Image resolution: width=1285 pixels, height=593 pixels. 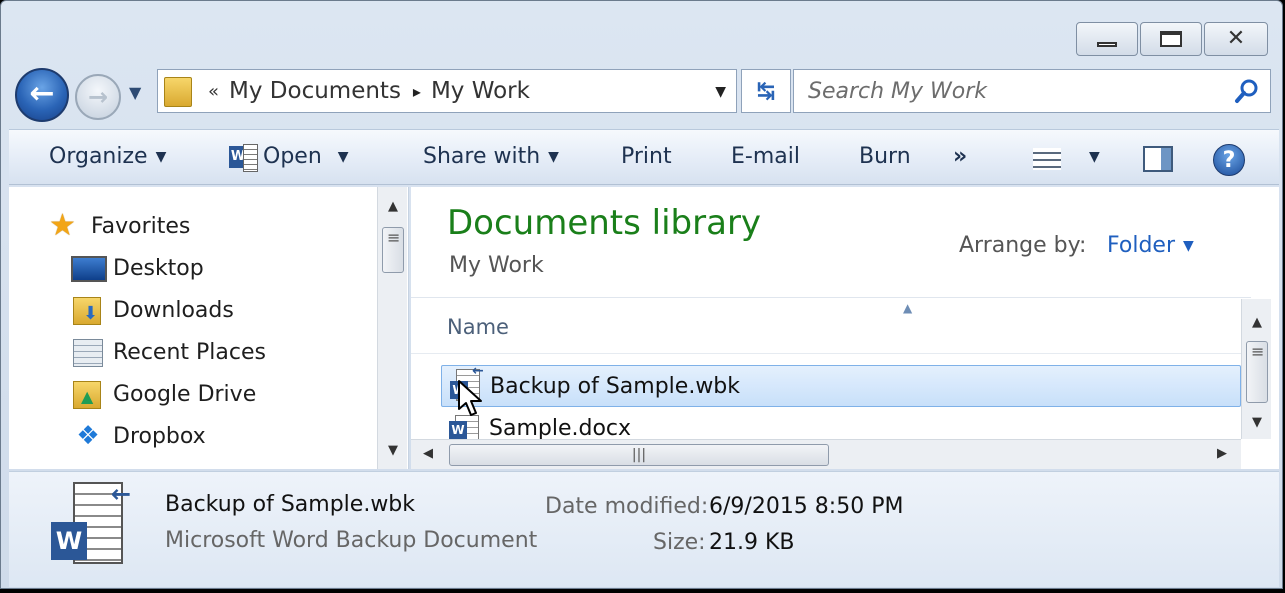 What do you see at coordinates (1222, 453) in the screenshot?
I see `scroll-right-button: ▶` at bounding box center [1222, 453].